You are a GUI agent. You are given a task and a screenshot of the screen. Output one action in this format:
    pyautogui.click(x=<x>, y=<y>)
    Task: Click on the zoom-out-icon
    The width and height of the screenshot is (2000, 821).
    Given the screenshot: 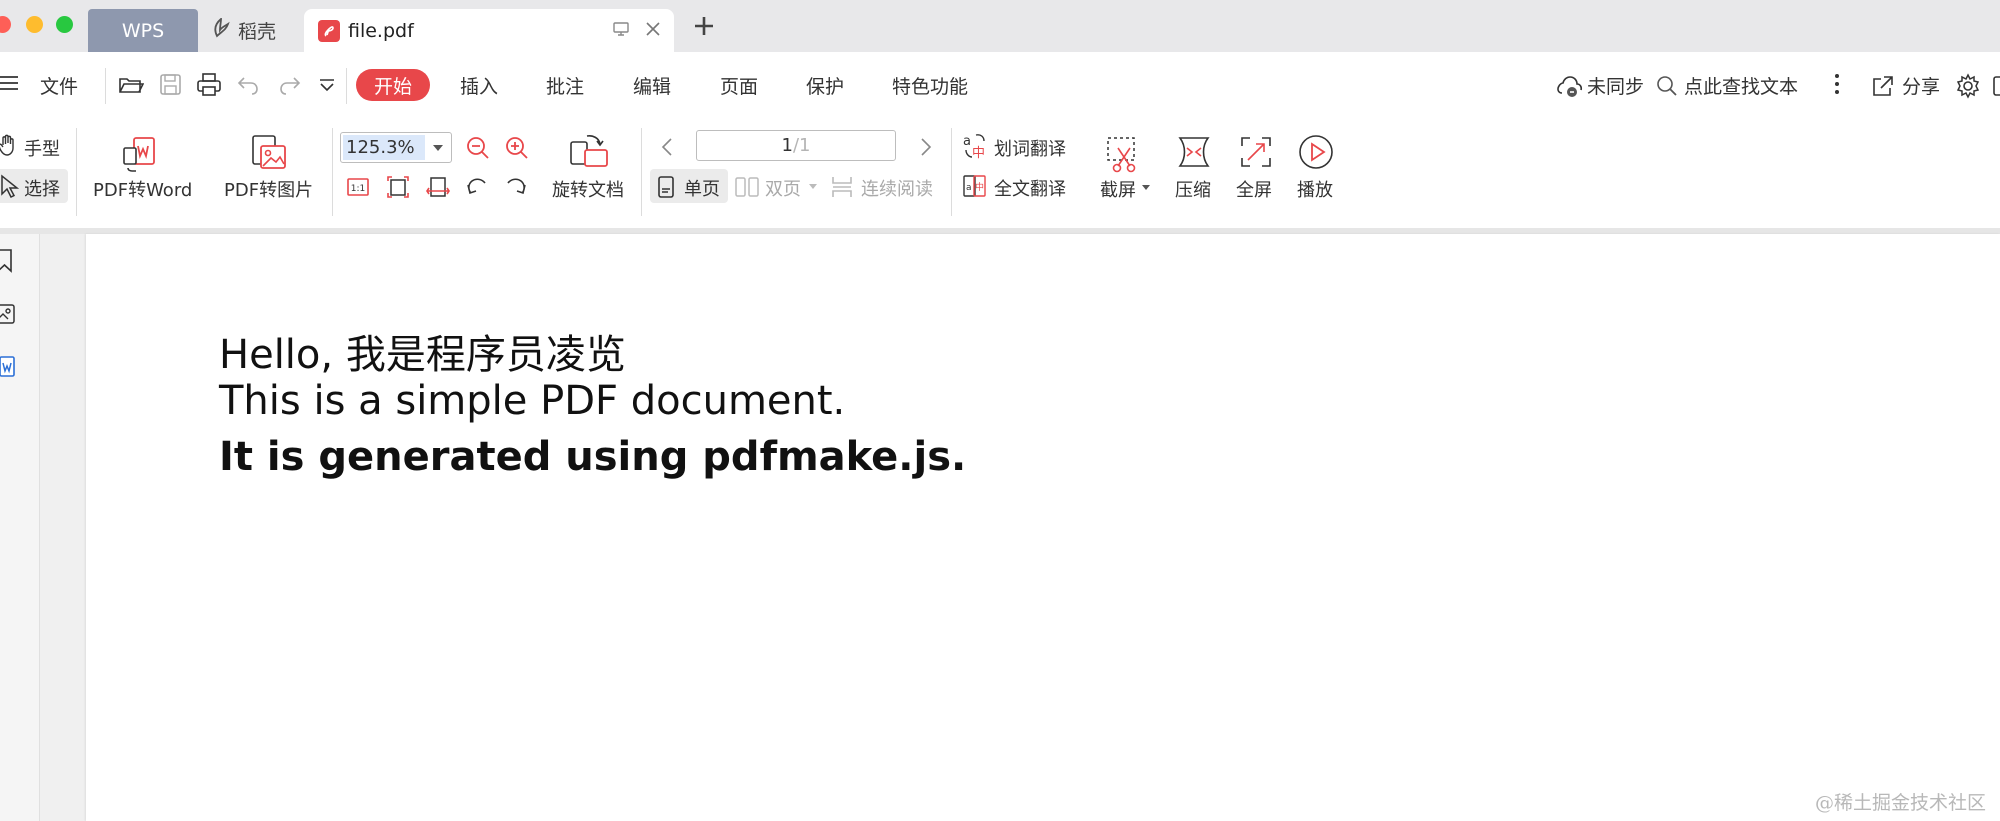 What is the action you would take?
    pyautogui.click(x=477, y=147)
    